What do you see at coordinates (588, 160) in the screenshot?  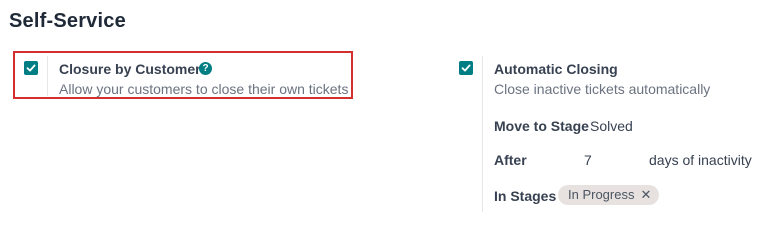 I see `after-days-input: 7` at bounding box center [588, 160].